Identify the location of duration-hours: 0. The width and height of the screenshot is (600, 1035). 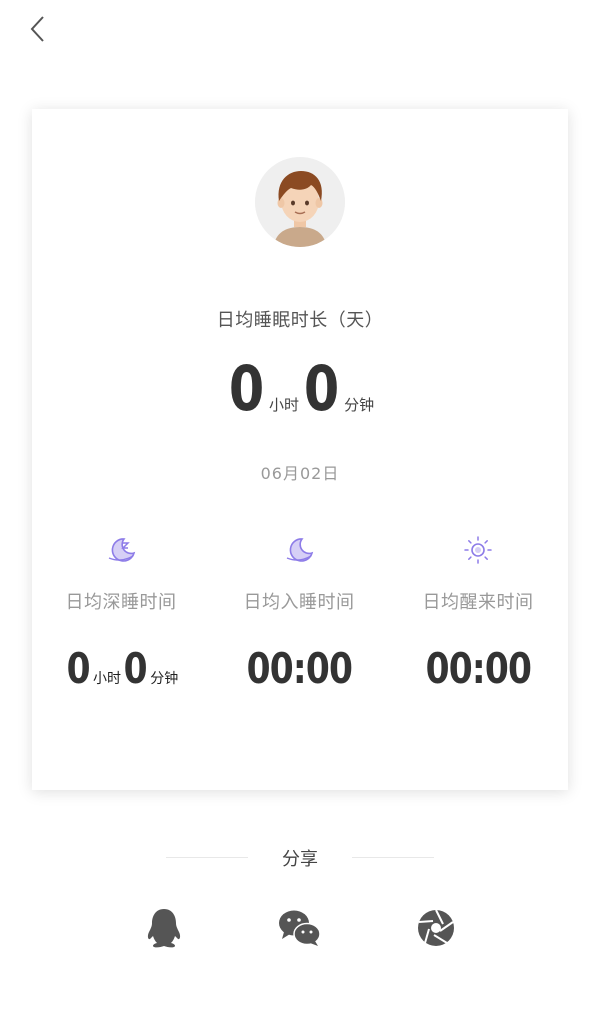
(246, 388).